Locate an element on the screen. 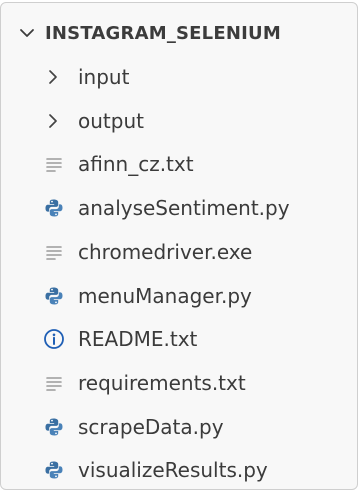 This screenshot has height=496, width=360. file-label: chromedriver.exe is located at coordinates (165, 252).